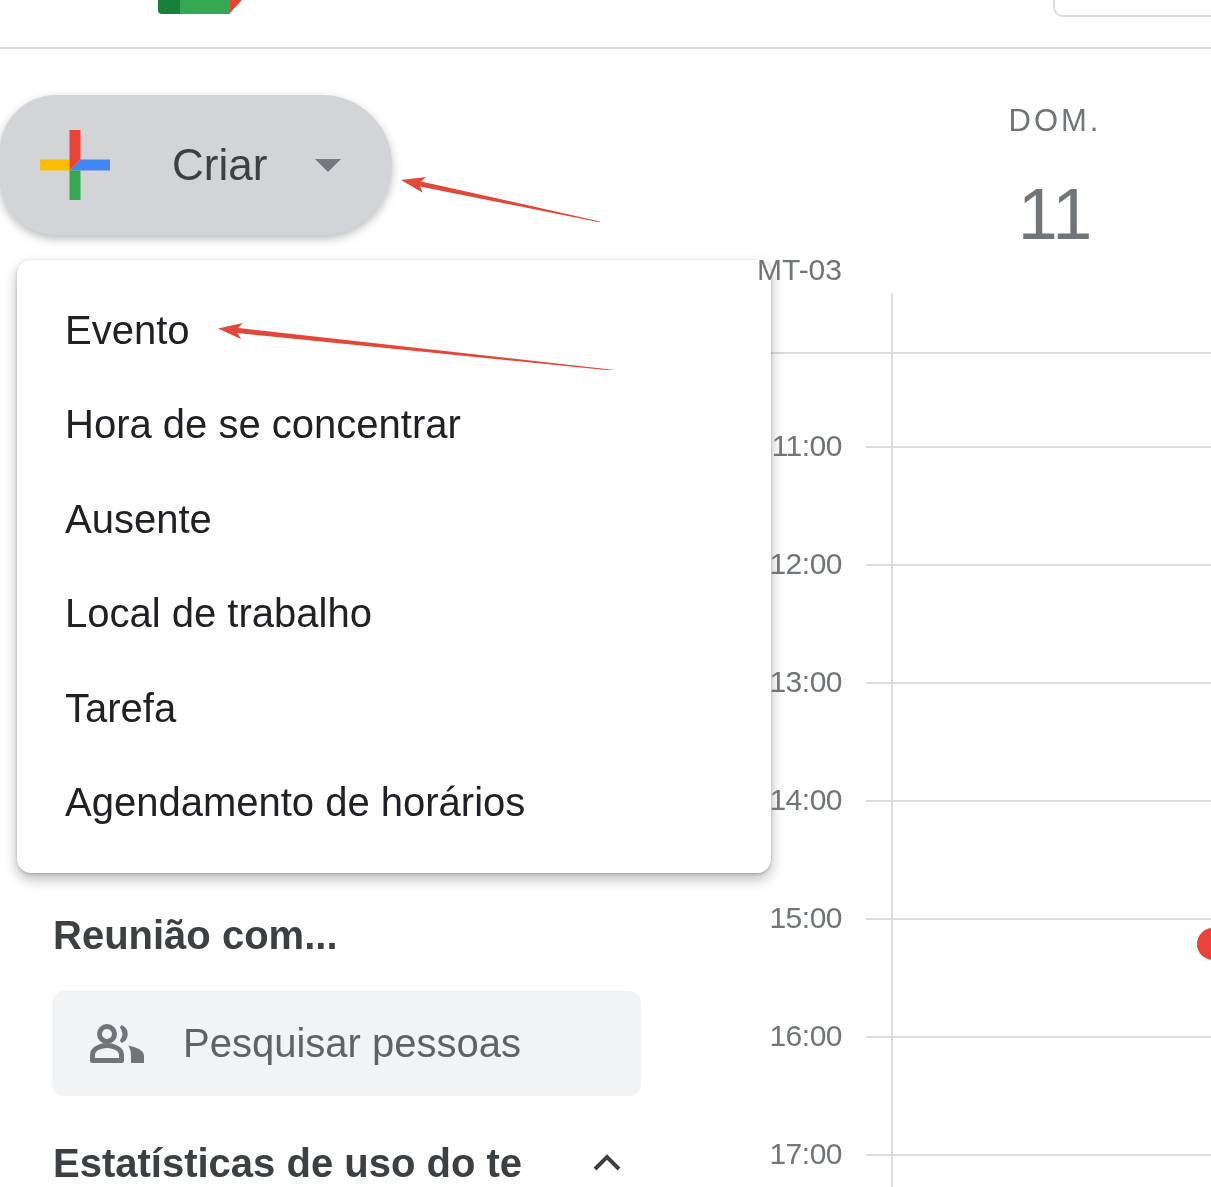 This screenshot has height=1187, width=1211. I want to click on people-icon, so click(118, 1043).